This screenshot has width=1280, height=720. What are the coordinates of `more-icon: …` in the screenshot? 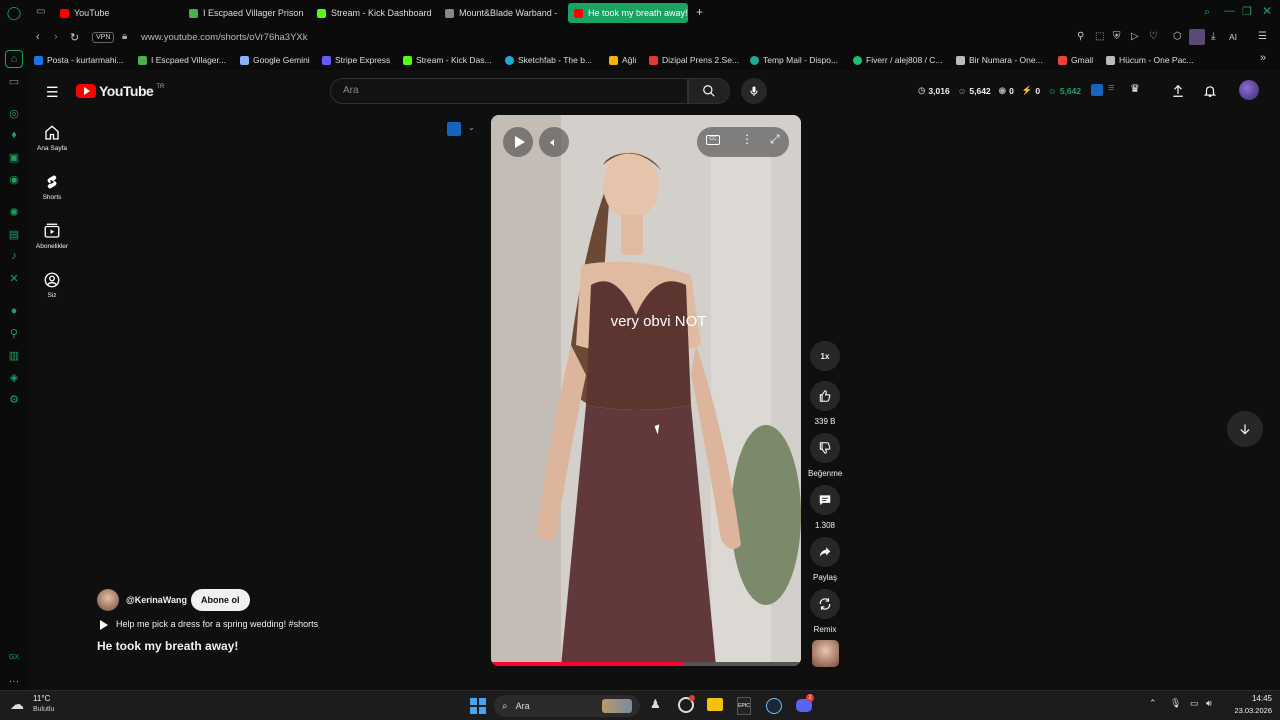 It's located at (14, 679).